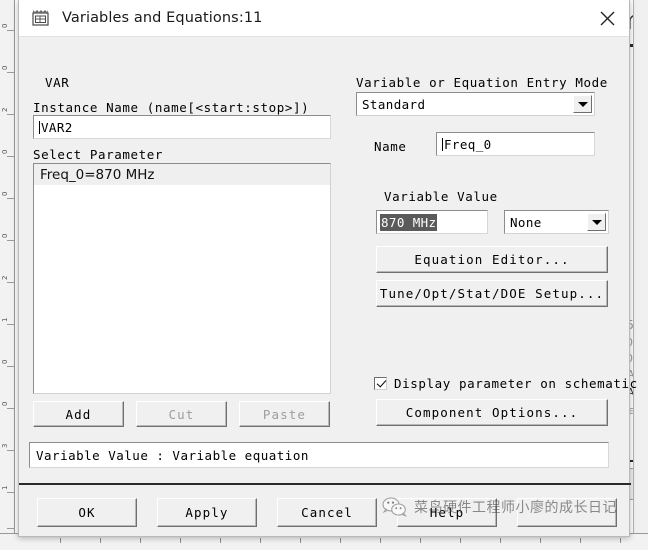 Image resolution: width=648 pixels, height=550 pixels. I want to click on help-button: Help, so click(447, 512).